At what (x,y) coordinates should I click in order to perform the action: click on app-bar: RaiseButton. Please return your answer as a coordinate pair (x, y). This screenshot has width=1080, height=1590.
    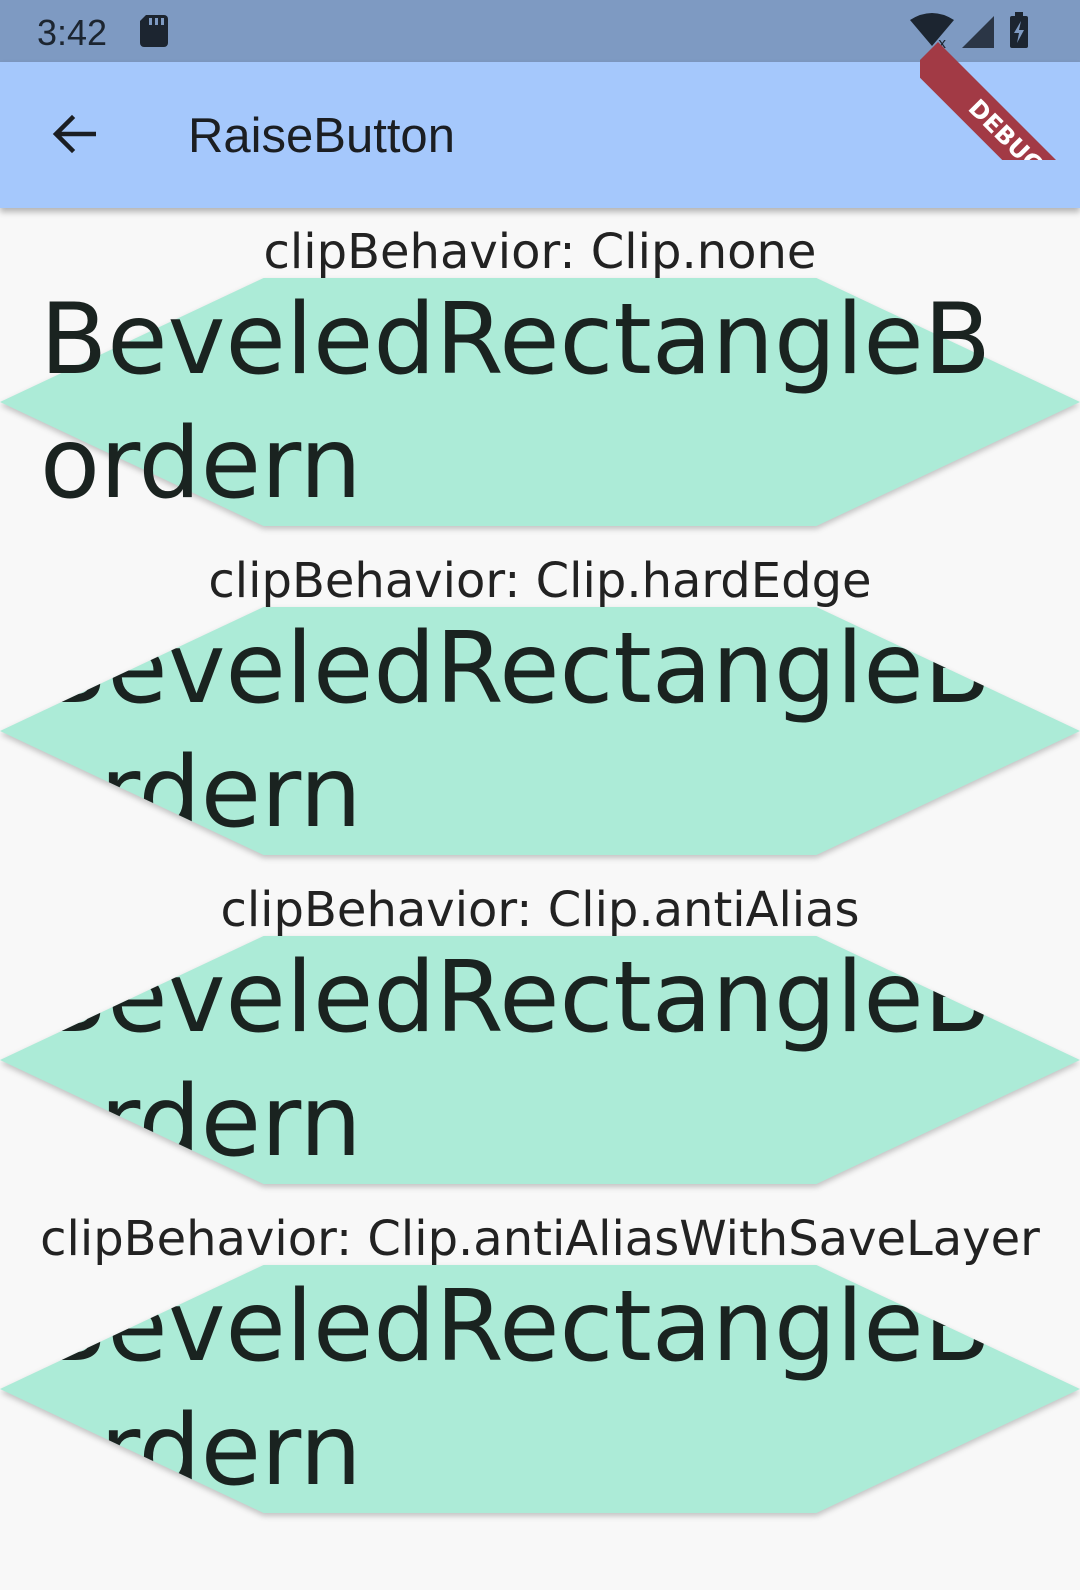
    Looking at the image, I should click on (540, 135).